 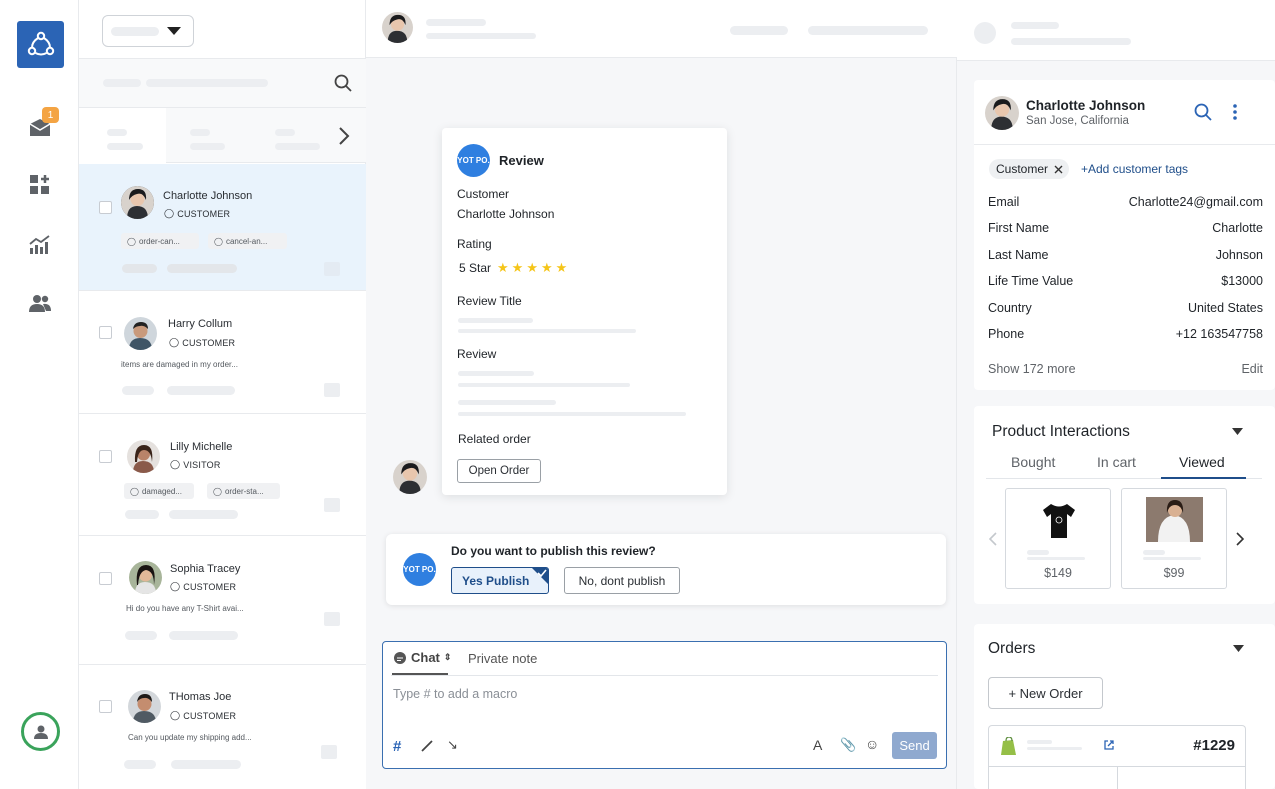 I want to click on customer-location: San Jose, California, so click(x=1077, y=121).